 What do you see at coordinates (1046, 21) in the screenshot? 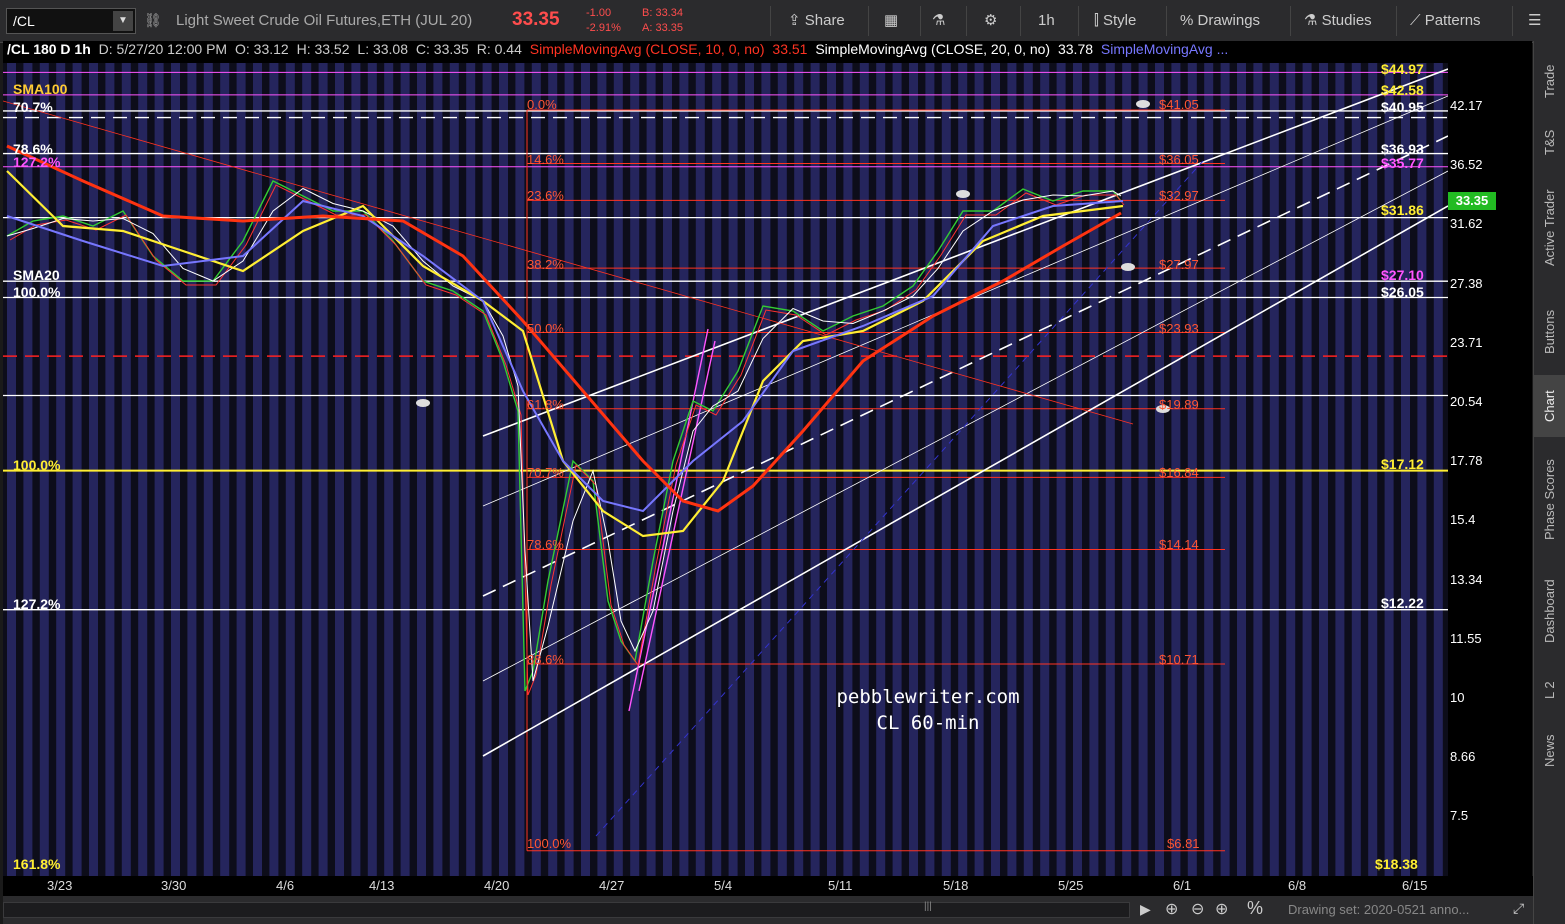
I see `timeframe-button: 1h` at bounding box center [1046, 21].